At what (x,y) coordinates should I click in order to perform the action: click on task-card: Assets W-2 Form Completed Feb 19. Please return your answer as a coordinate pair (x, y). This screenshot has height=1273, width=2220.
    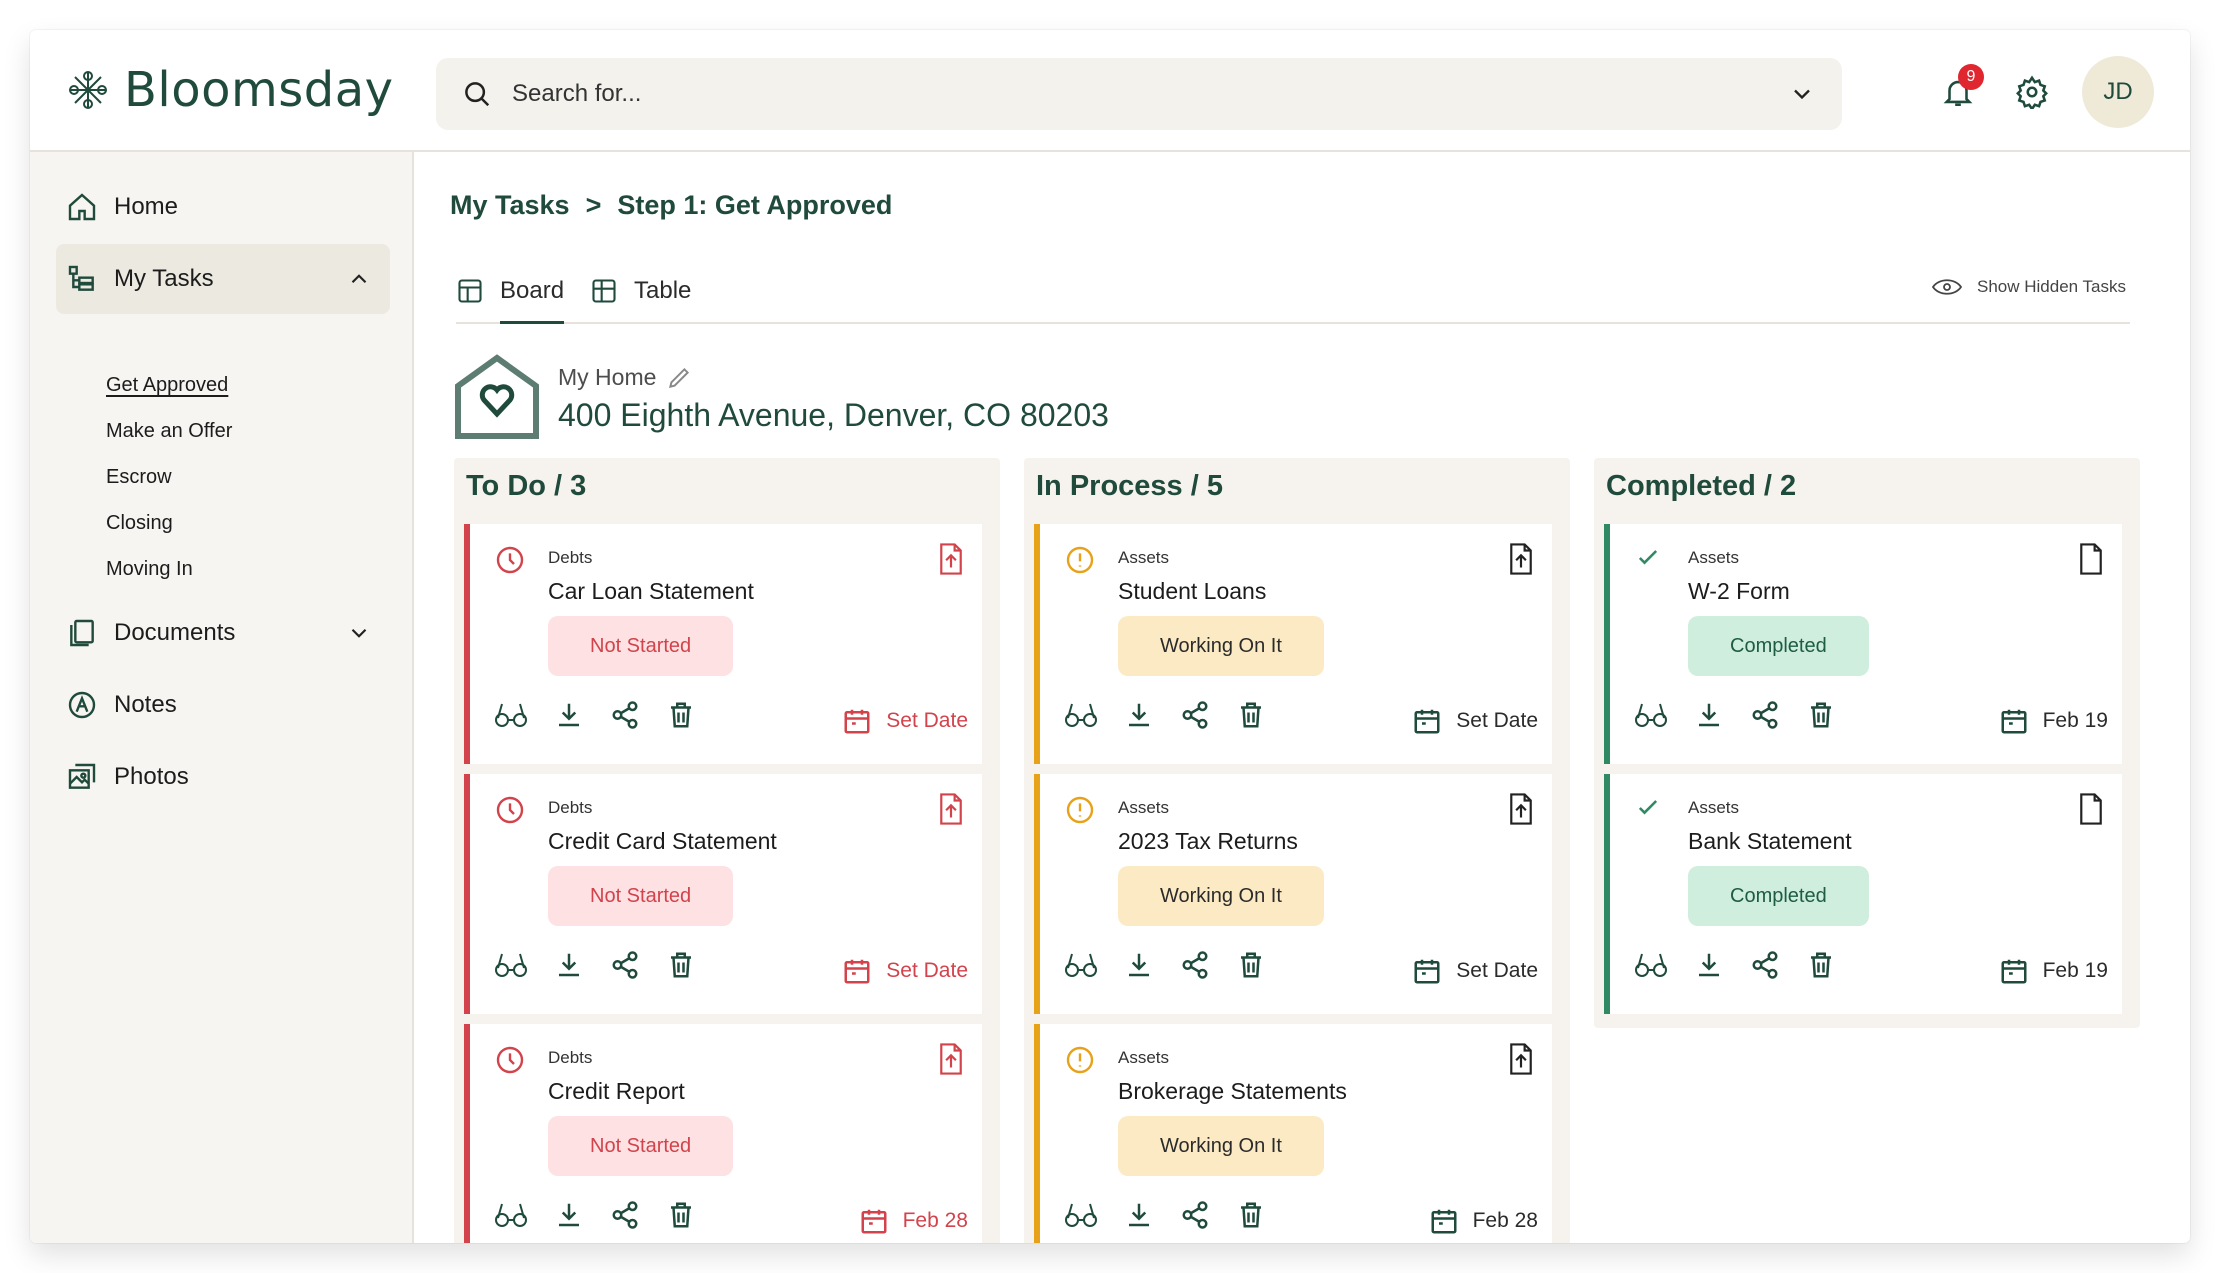
    Looking at the image, I should click on (1863, 644).